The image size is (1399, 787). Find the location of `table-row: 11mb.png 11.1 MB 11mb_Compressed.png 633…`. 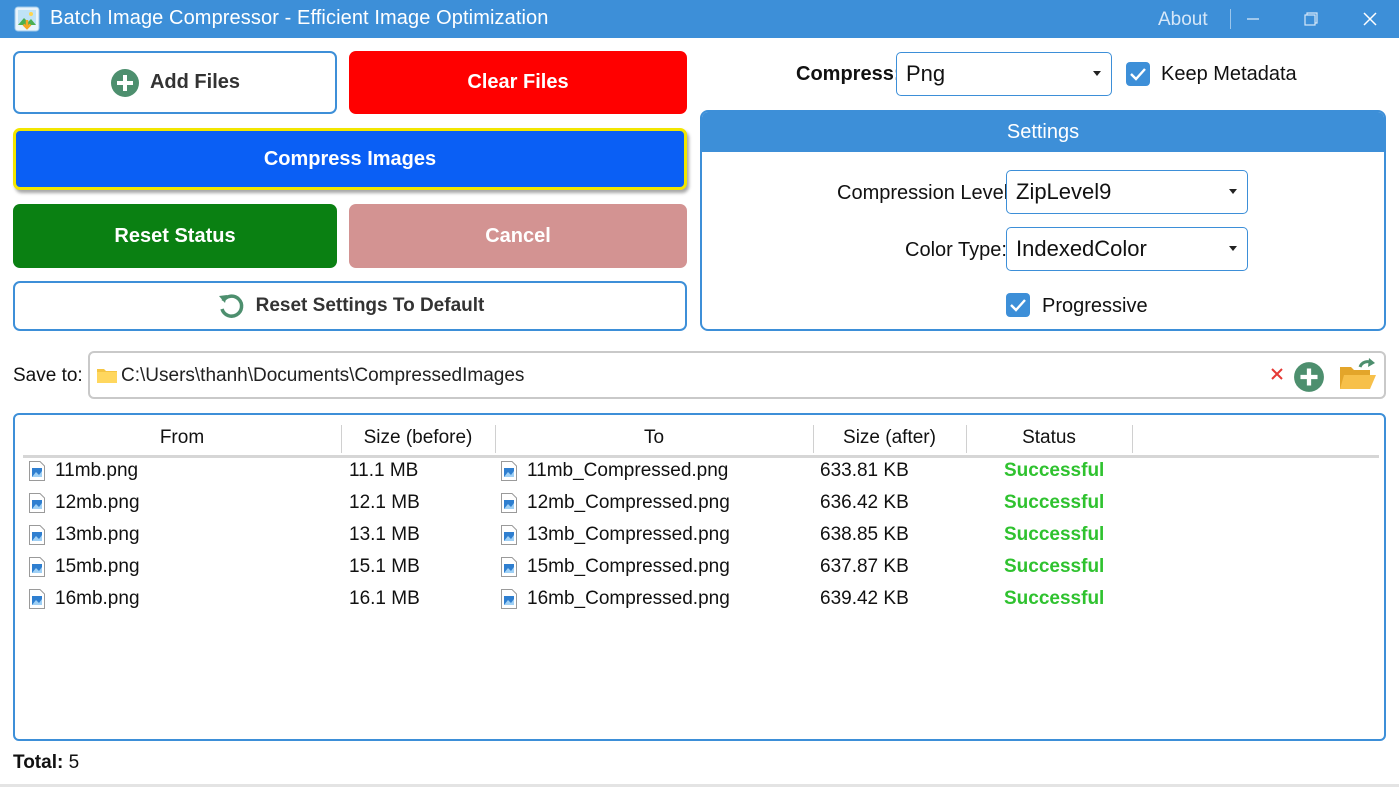

table-row: 11mb.png 11.1 MB 11mb_Compressed.png 633… is located at coordinates (701, 471).